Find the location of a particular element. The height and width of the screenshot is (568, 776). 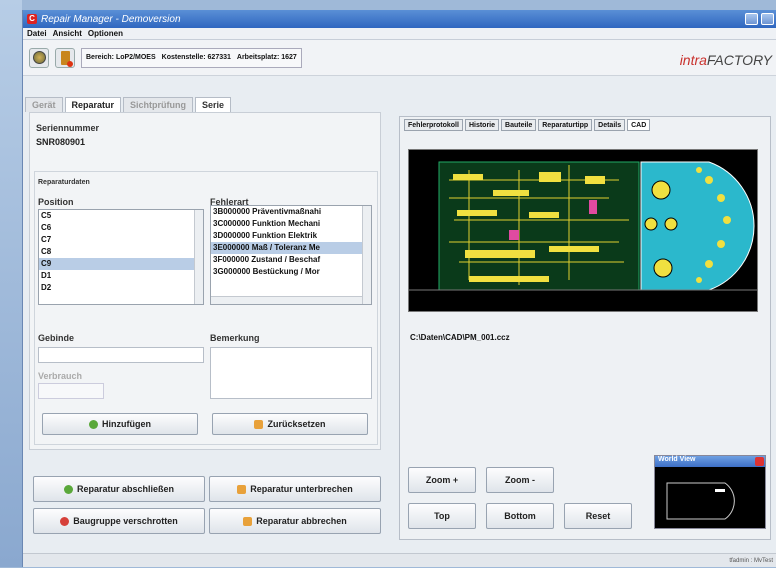

cad-viewer is located at coordinates (583, 230).